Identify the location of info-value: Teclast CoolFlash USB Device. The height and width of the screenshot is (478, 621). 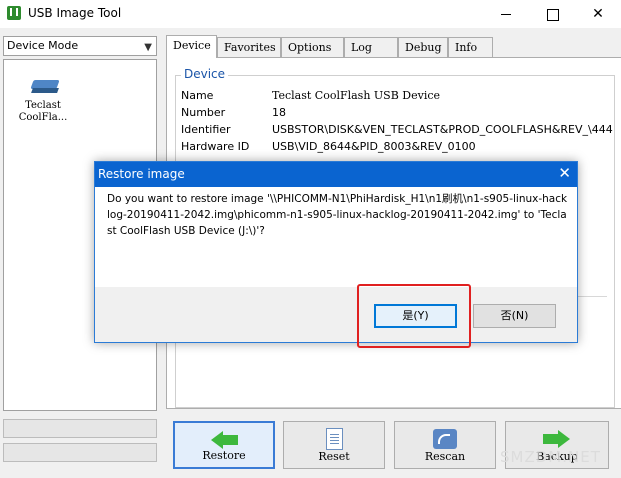
(356, 95).